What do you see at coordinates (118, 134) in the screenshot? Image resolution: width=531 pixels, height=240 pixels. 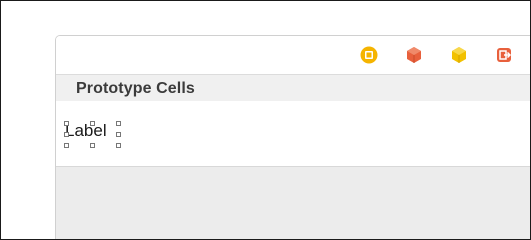 I see `selection-handle-middle-right` at bounding box center [118, 134].